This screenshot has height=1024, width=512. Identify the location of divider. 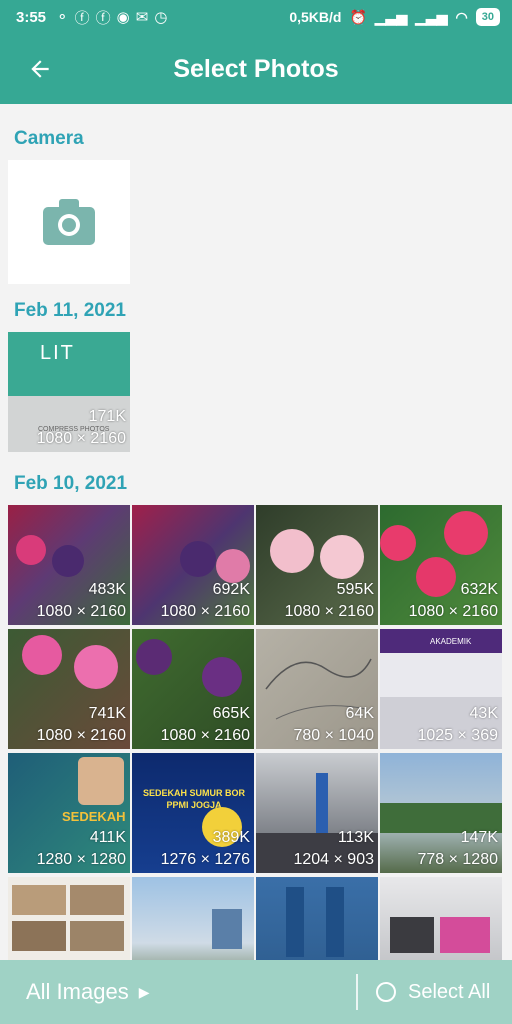
(357, 992).